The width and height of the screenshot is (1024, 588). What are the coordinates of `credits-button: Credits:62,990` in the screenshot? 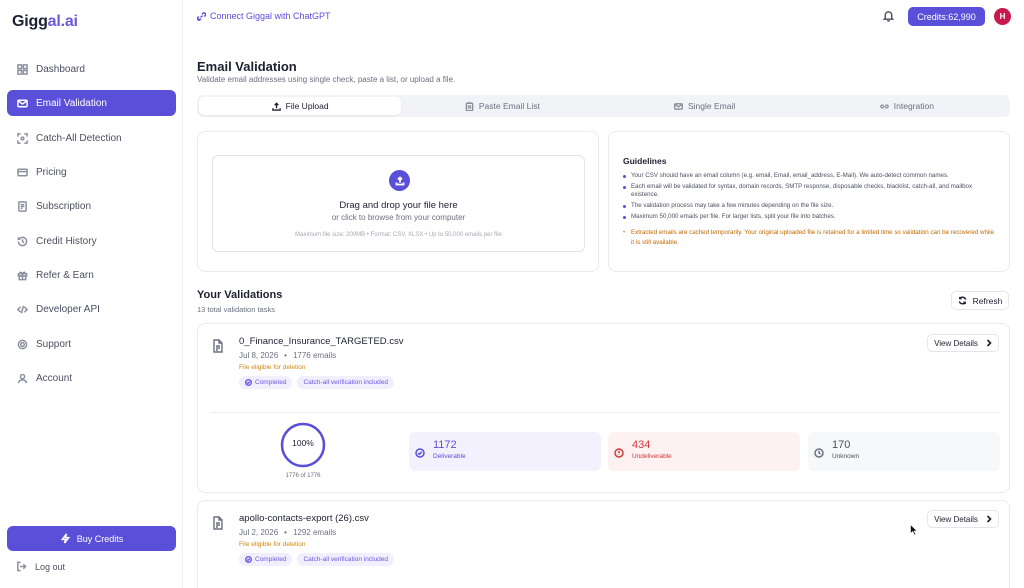 It's located at (946, 16).